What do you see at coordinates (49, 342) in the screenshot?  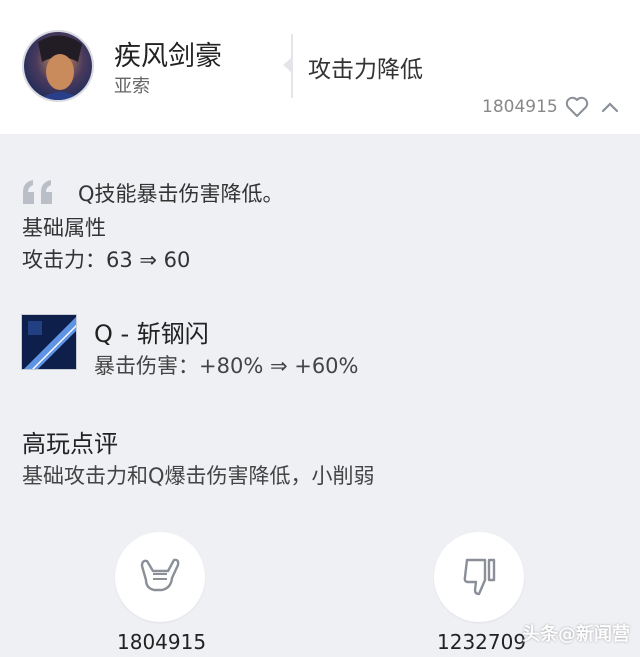 I see `skill-icon` at bounding box center [49, 342].